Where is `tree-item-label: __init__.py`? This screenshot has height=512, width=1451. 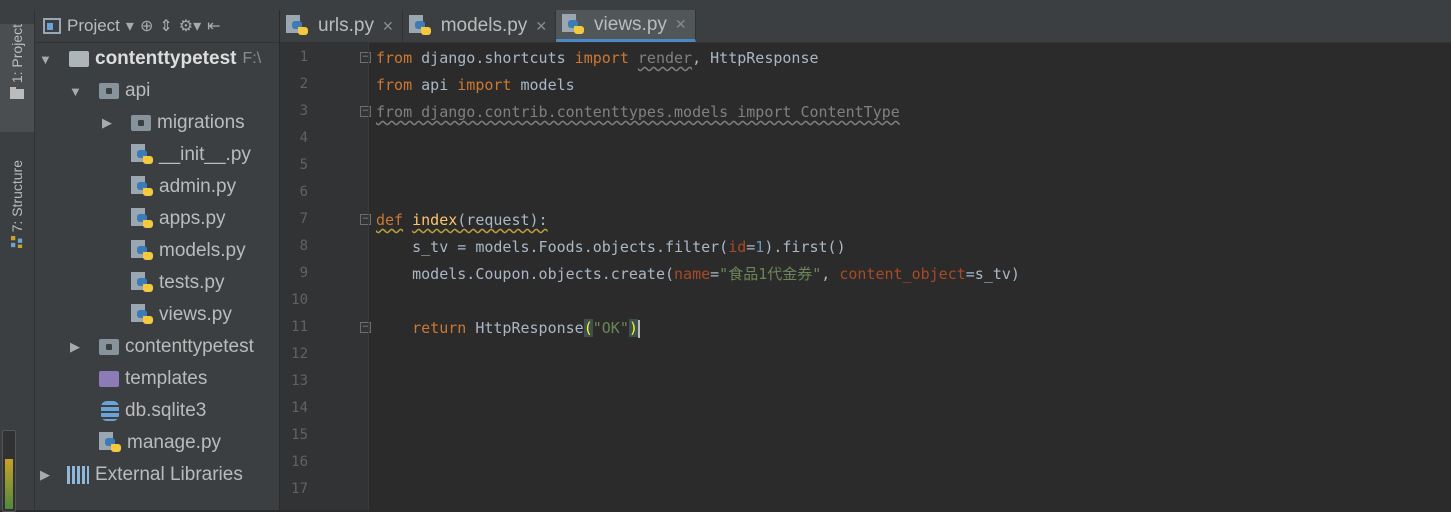 tree-item-label: __init__.py is located at coordinates (205, 154).